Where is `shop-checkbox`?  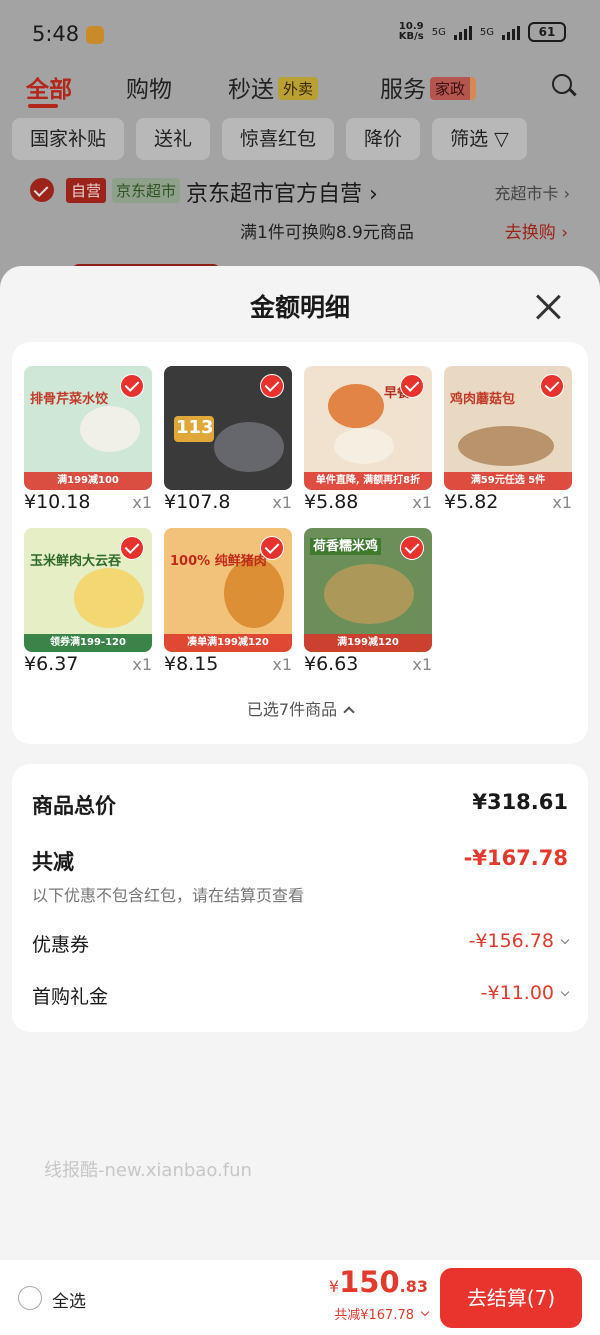
shop-checkbox is located at coordinates (42, 190).